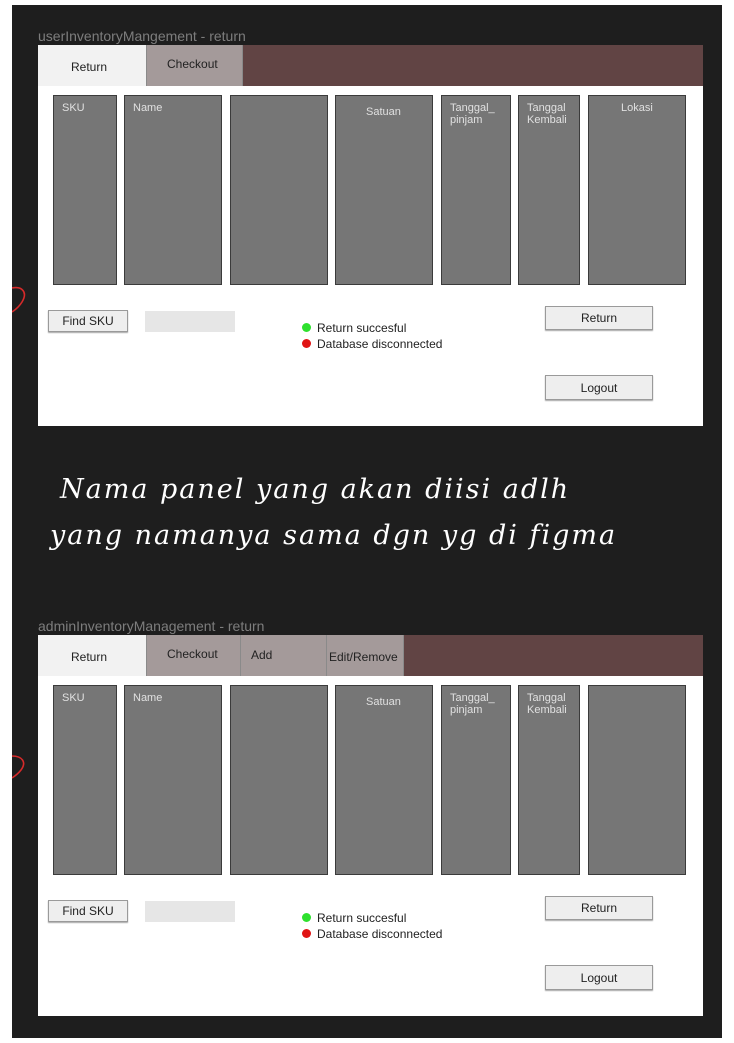 The width and height of the screenshot is (734, 1043). I want to click on frame-title: userInventoryMangement - return, so click(142, 36).